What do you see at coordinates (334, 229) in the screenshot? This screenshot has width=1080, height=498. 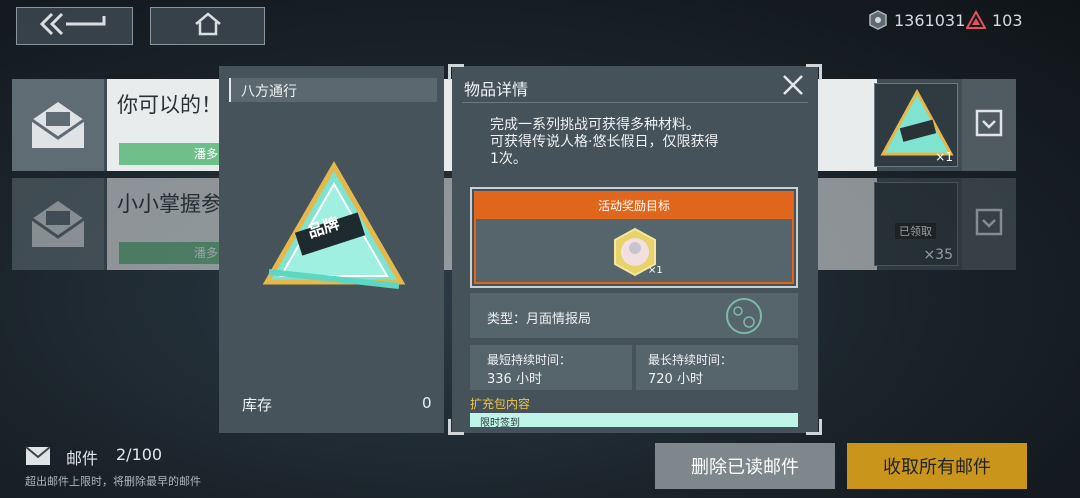 I see `item-artwork: 品牌` at bounding box center [334, 229].